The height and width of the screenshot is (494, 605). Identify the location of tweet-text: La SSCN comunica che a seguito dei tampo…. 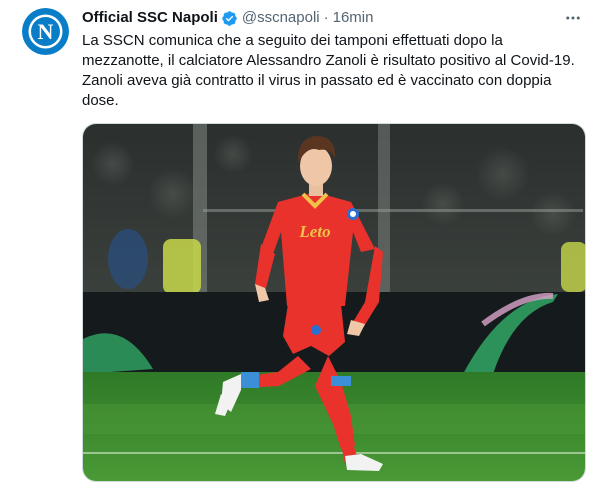
(328, 70).